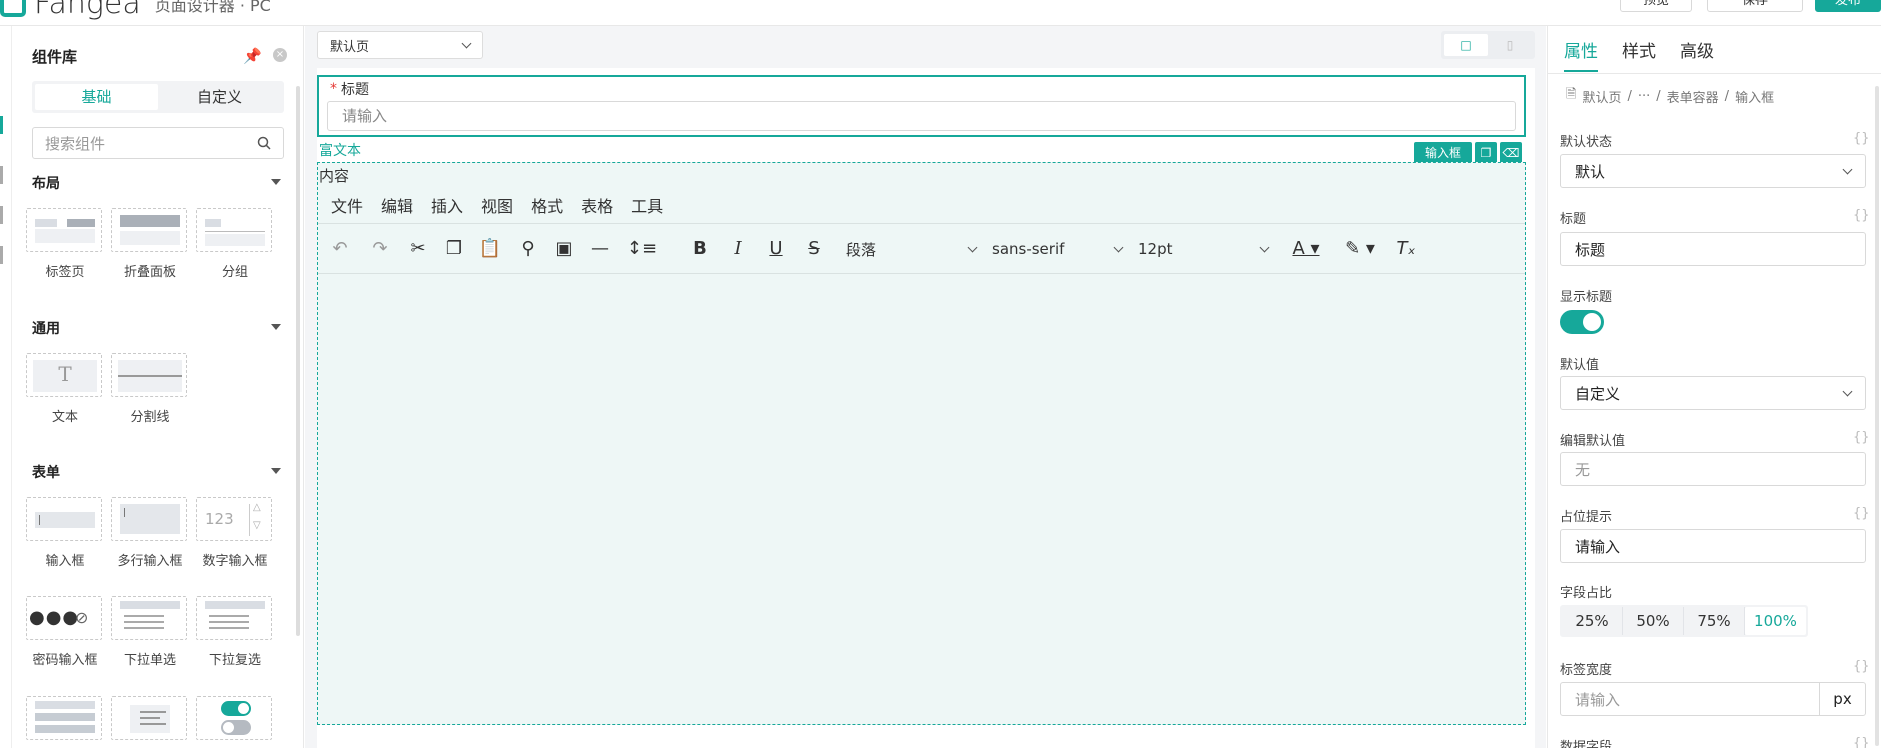 The width and height of the screenshot is (1881, 748). I want to click on close-icon: ×, so click(280, 55).